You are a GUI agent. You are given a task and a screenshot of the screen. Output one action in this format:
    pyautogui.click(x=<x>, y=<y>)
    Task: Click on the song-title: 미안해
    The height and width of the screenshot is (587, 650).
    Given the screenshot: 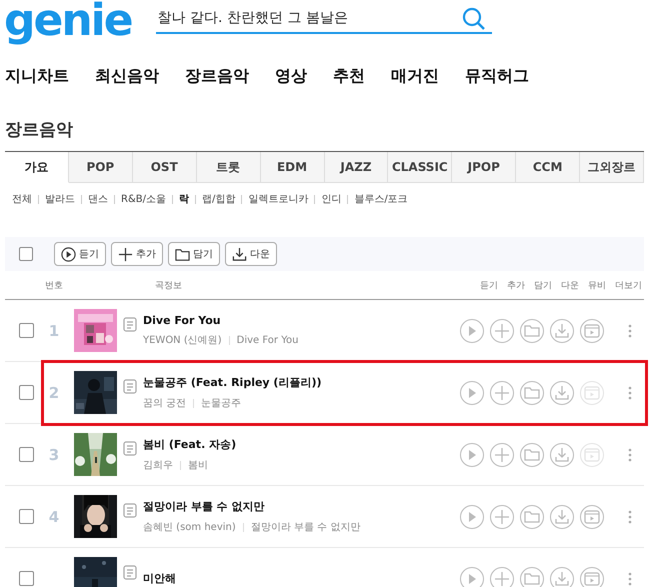 What is the action you would take?
    pyautogui.click(x=301, y=578)
    